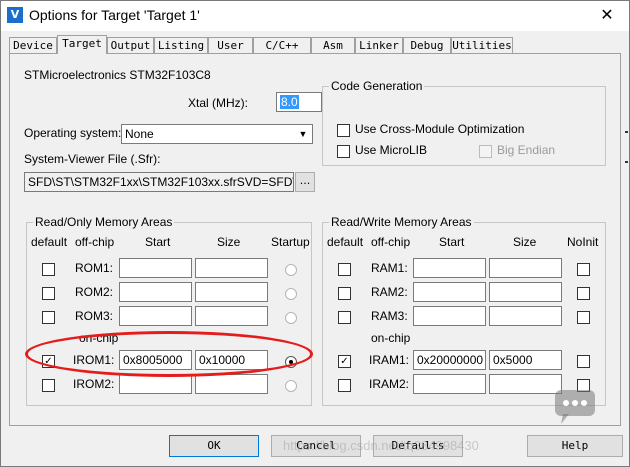 This screenshot has height=467, width=630. Describe the element at coordinates (389, 292) in the screenshot. I see `ram2-label: RAM2:` at that location.